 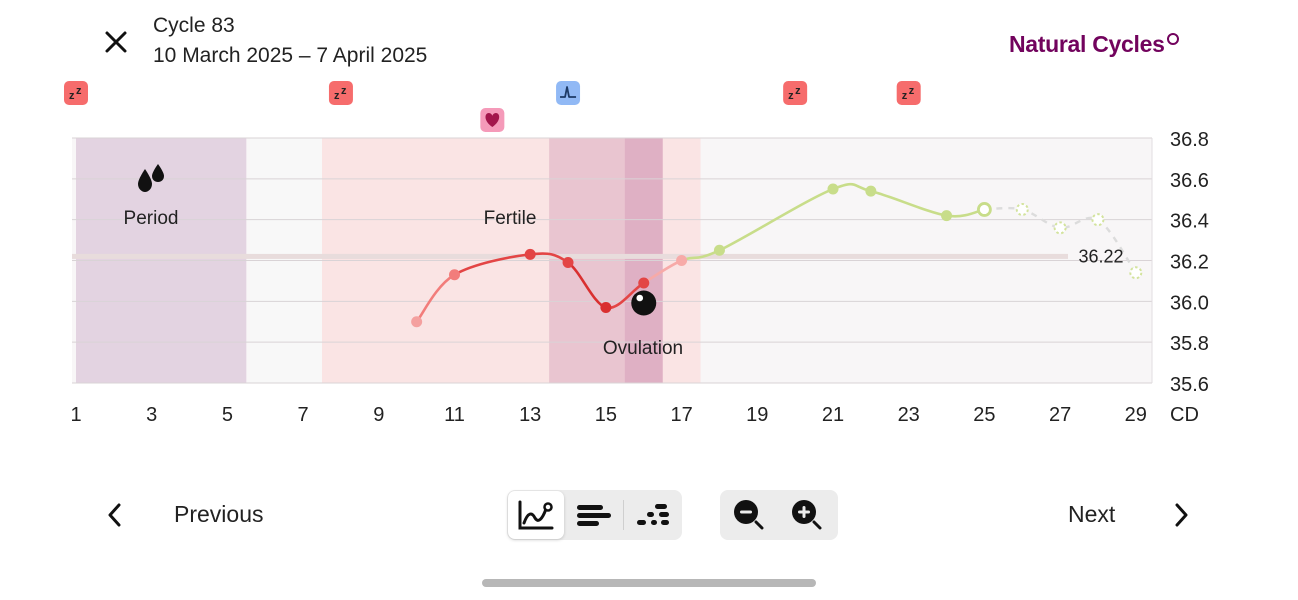 I want to click on x-tick-label: 1, so click(x=75, y=415).